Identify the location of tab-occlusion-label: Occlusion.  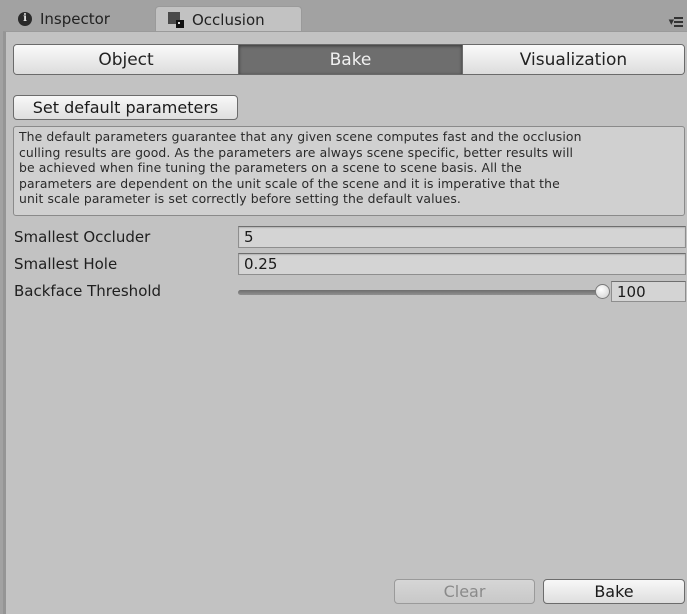
(228, 19).